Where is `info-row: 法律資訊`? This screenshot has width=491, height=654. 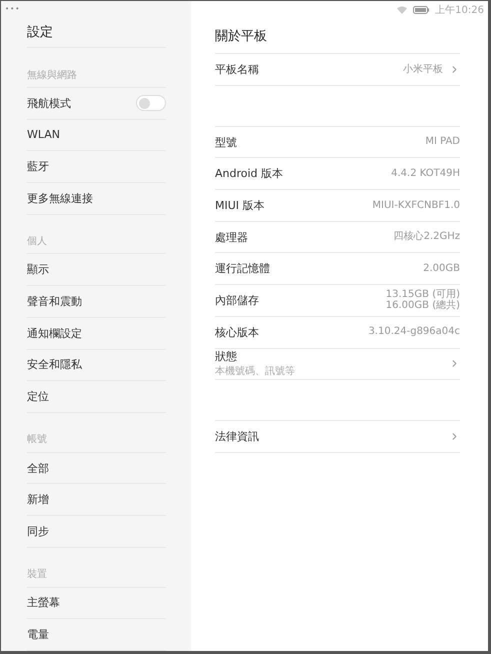
info-row: 法律資訊 is located at coordinates (337, 437).